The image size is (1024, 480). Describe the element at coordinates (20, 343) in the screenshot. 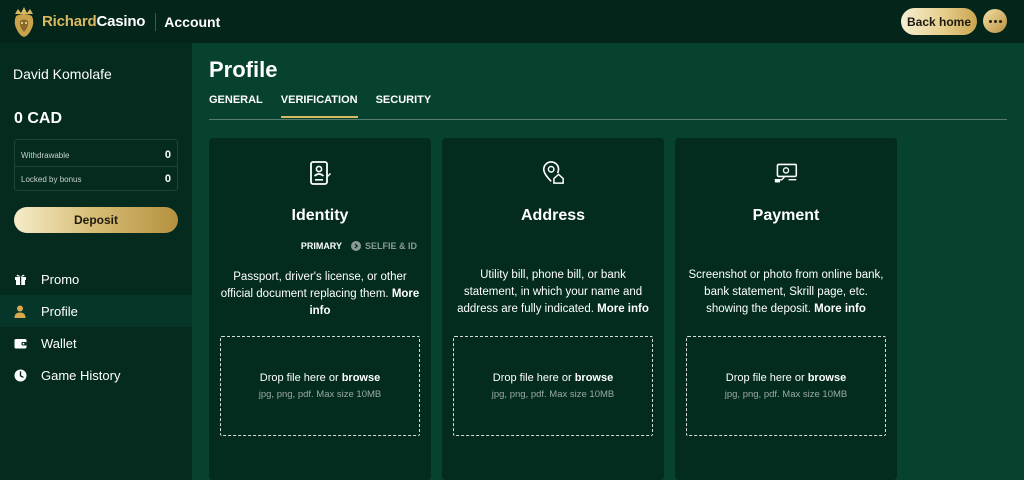

I see `wallet-icon` at that location.